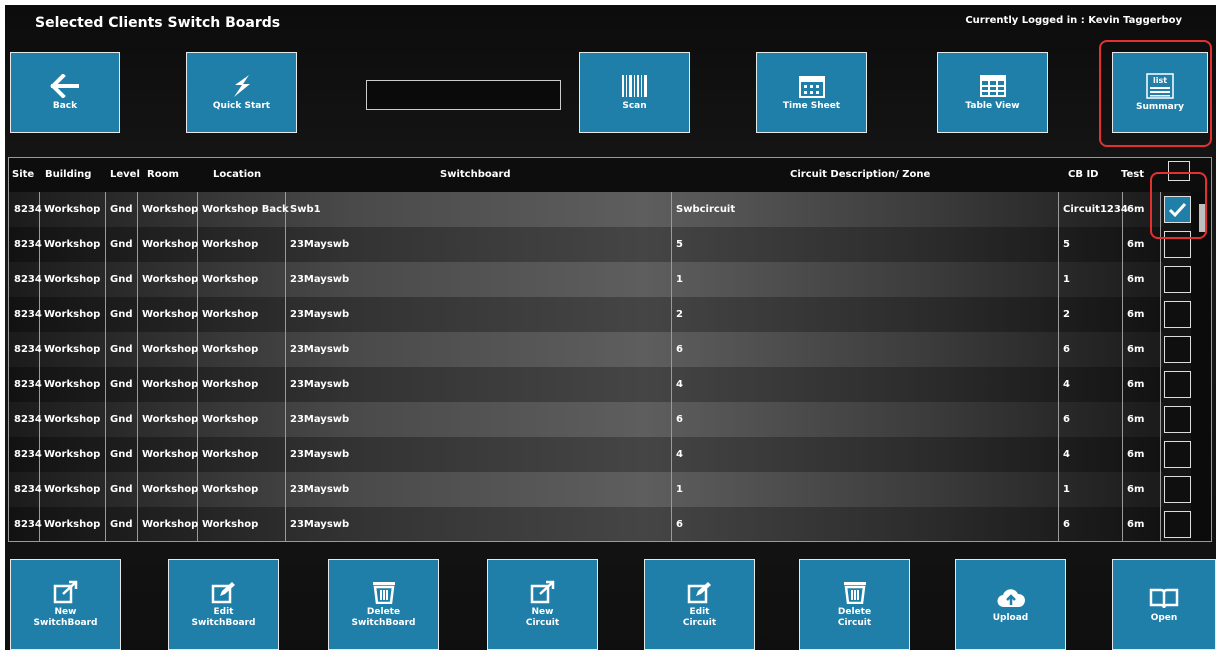 The height and width of the screenshot is (655, 1221). Describe the element at coordinates (1083, 174) in the screenshot. I see `col-cb-id: CB ID` at that location.